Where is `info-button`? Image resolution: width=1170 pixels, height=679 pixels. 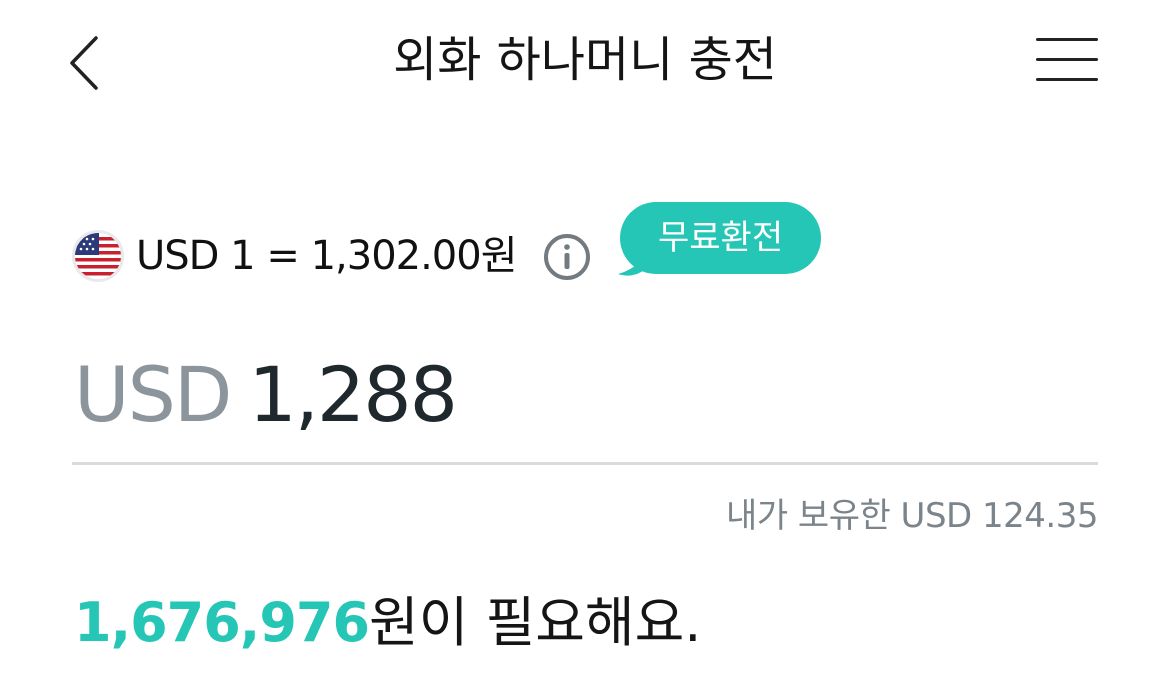 info-button is located at coordinates (567, 257).